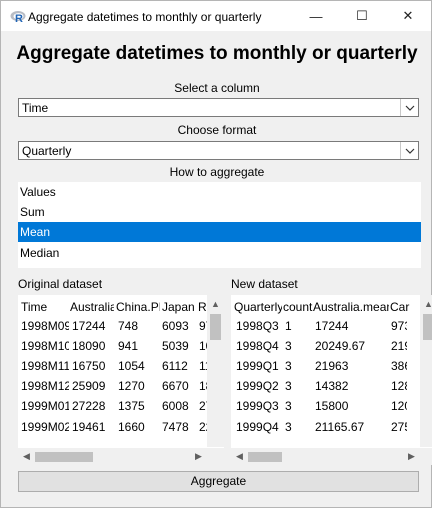 This screenshot has height=510, width=438. What do you see at coordinates (257, 366) in the screenshot?
I see `table-cell: 1999Q1` at bounding box center [257, 366].